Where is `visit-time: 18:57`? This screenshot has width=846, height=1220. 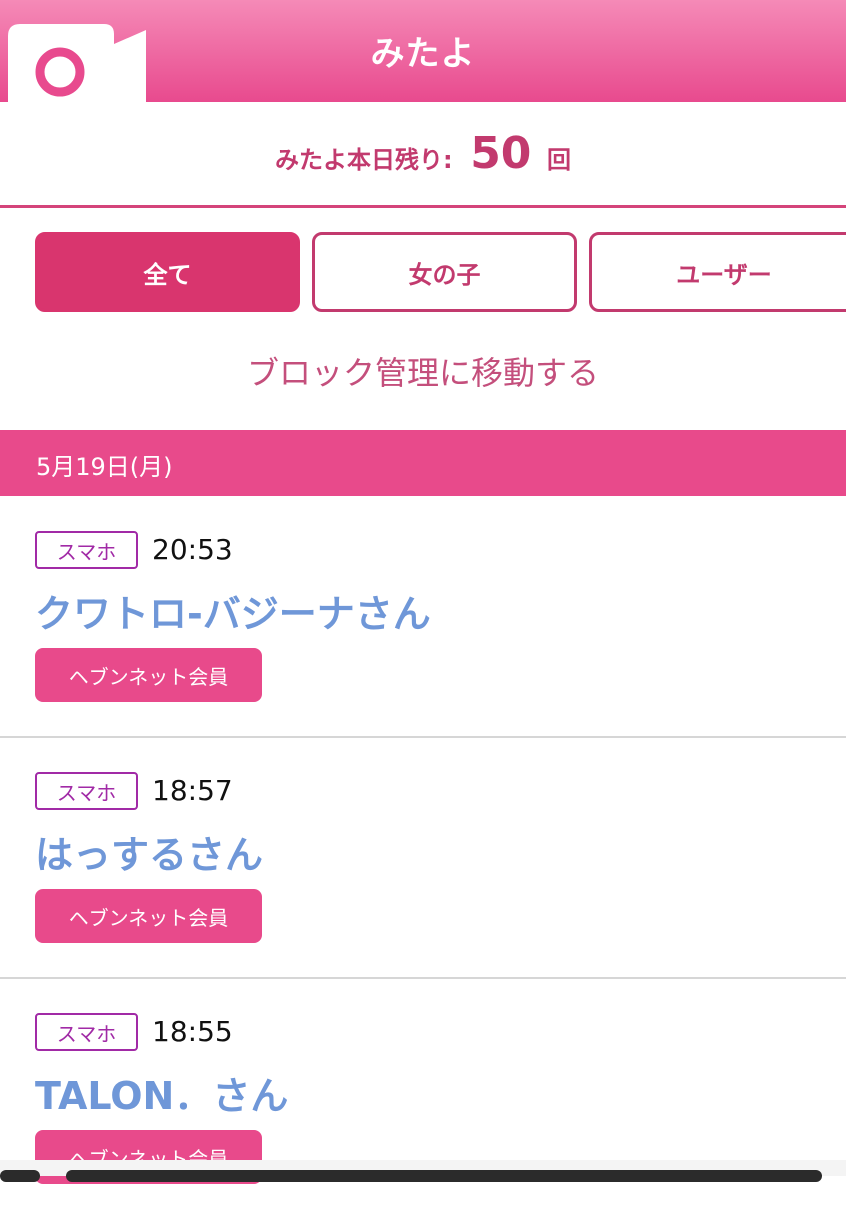
visit-time: 18:57 is located at coordinates (192, 790).